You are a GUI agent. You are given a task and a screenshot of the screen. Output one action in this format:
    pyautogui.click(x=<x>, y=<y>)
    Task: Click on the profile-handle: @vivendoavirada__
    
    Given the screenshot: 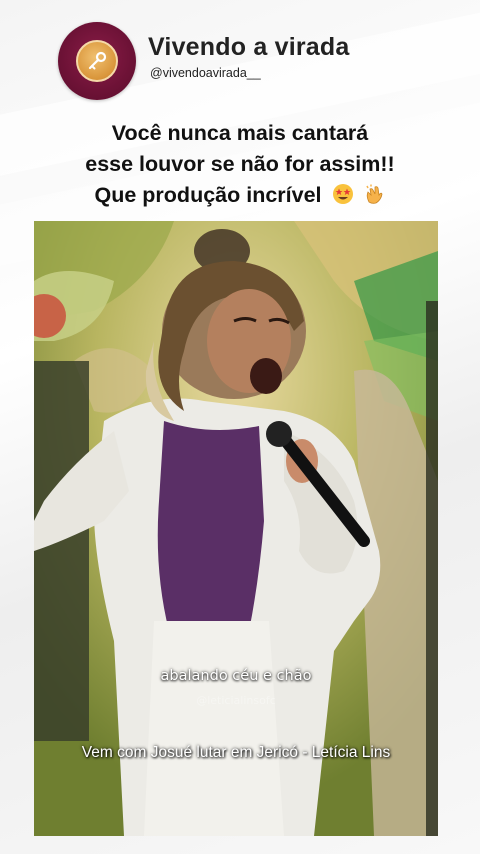 What is the action you would take?
    pyautogui.click(x=205, y=72)
    